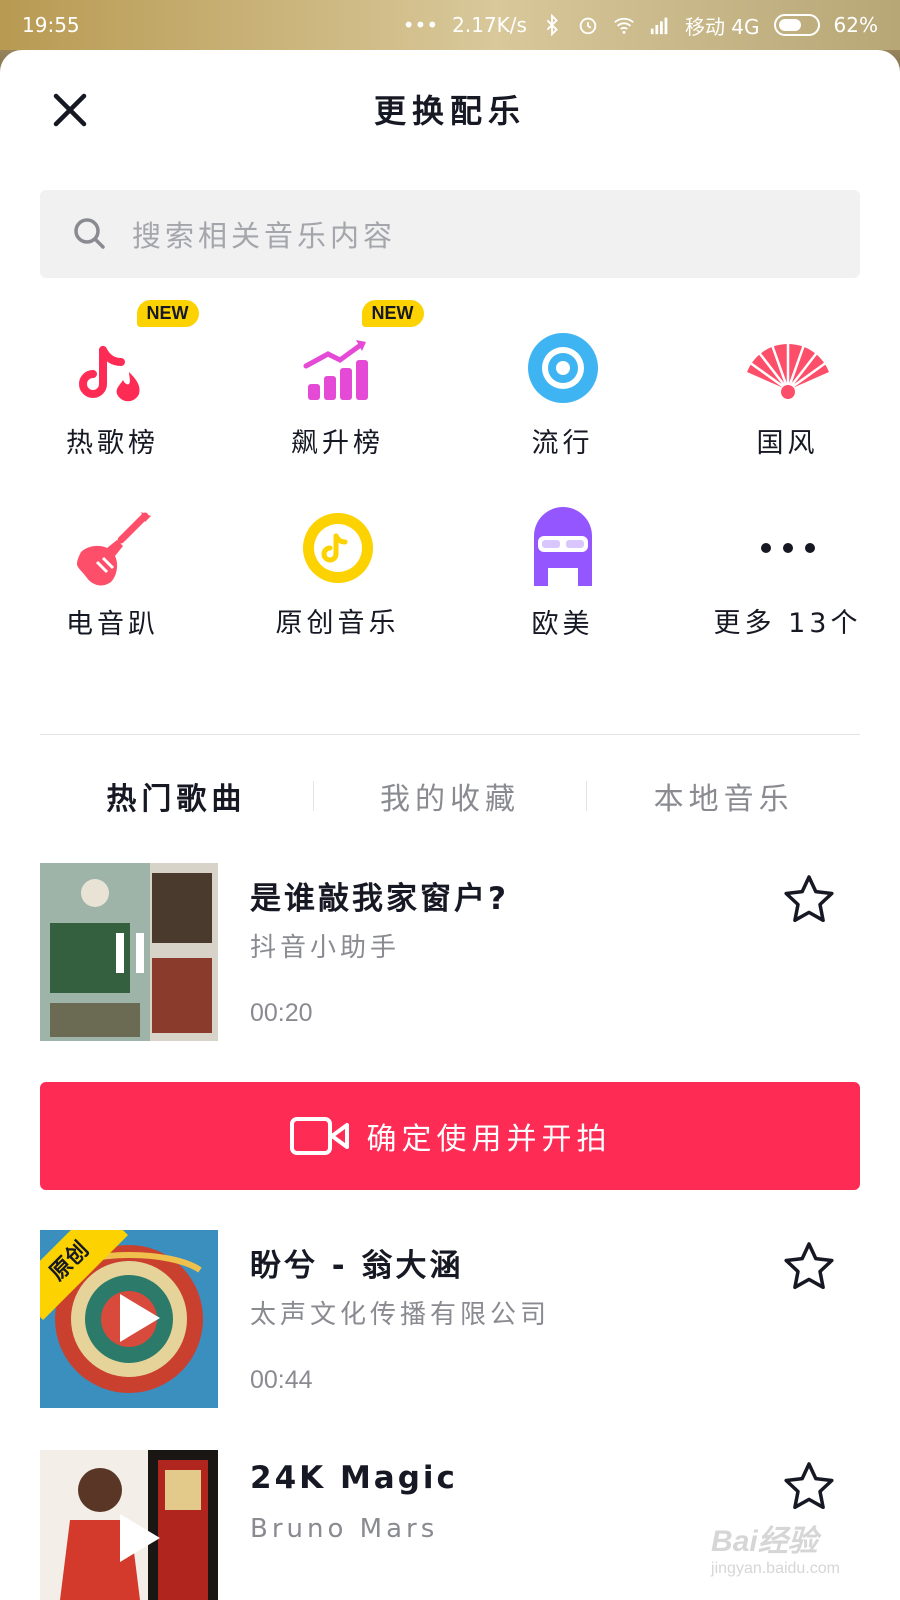  Describe the element at coordinates (489, 25) in the screenshot. I see `network-speed: 2.17K/s` at that location.